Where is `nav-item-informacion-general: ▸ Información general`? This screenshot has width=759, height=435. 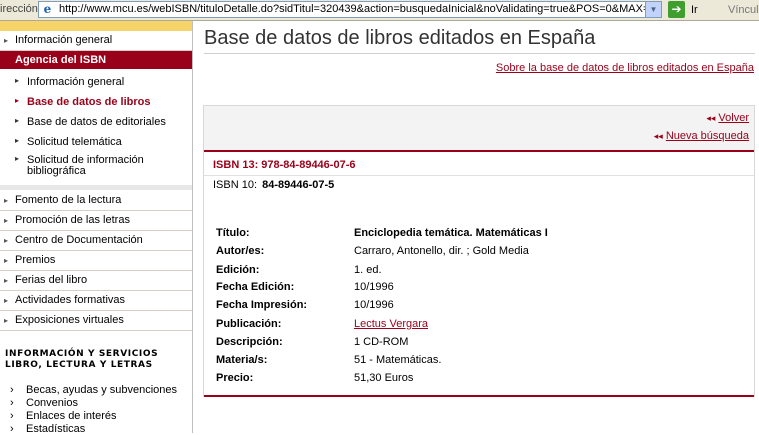 nav-item-informacion-general: ▸ Información general is located at coordinates (96, 41).